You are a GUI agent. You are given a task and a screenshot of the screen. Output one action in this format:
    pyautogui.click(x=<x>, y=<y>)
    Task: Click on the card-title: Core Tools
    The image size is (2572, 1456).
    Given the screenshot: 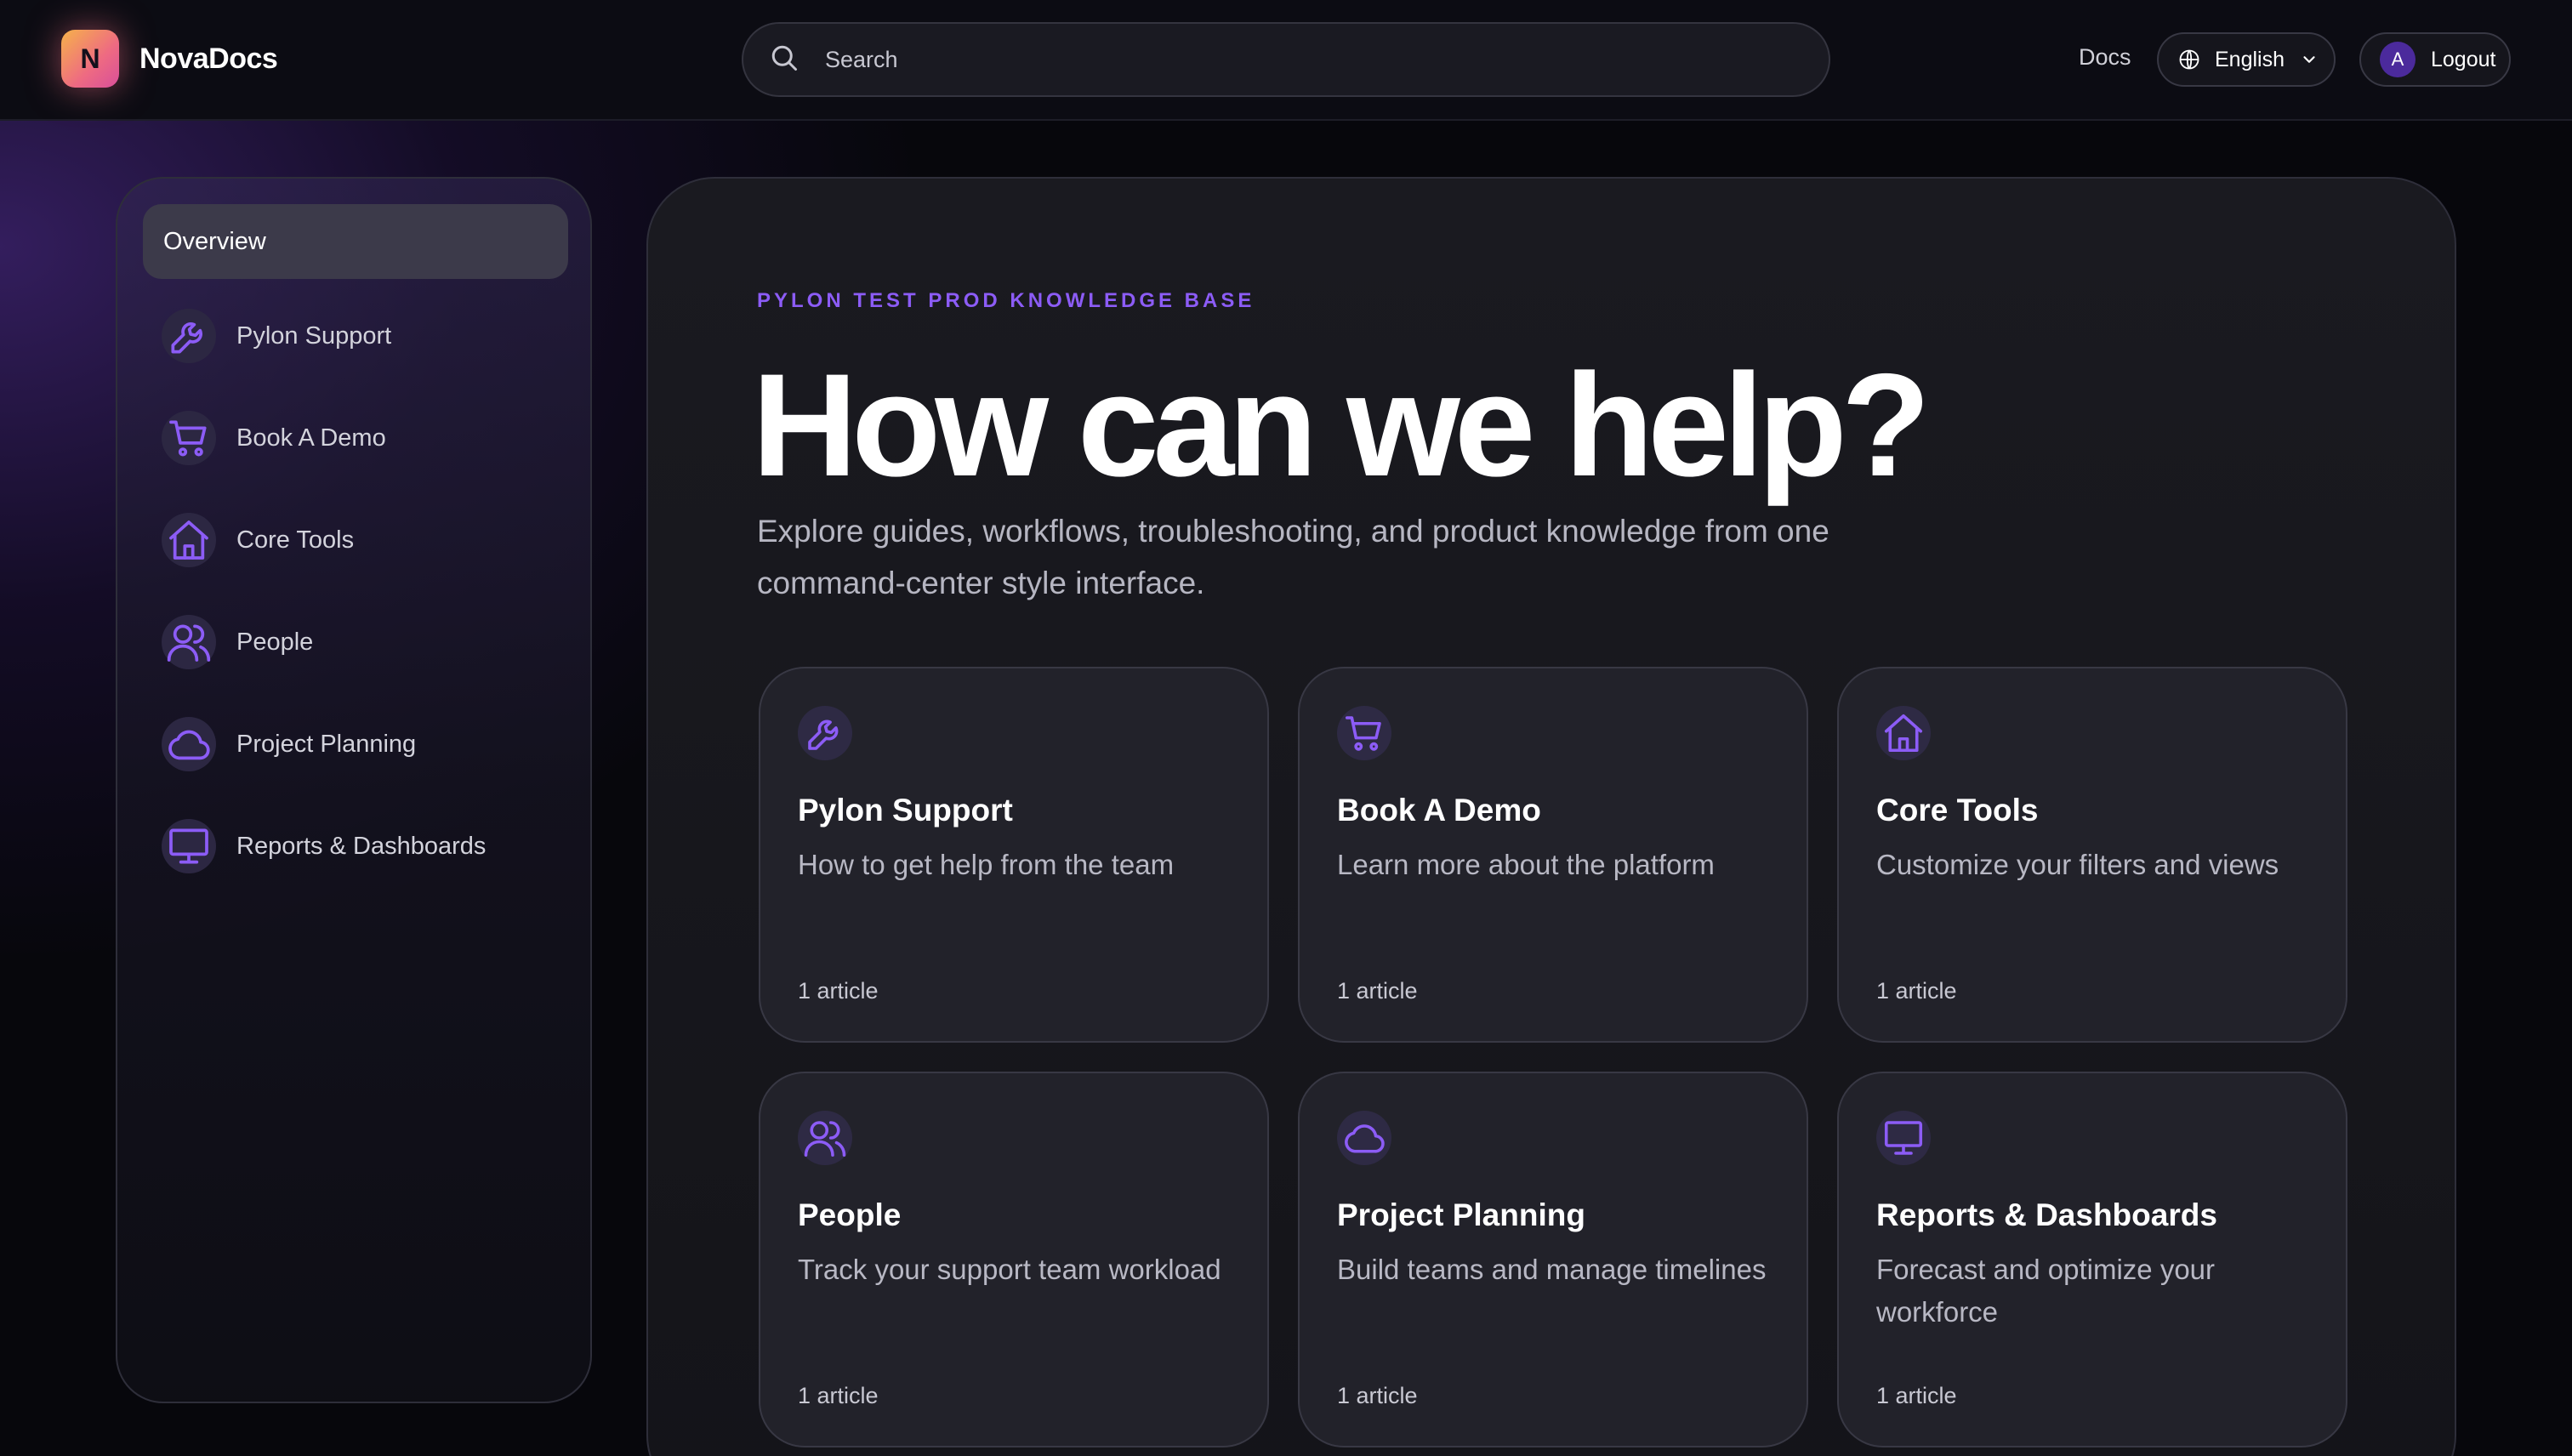 What is the action you would take?
    pyautogui.click(x=1958, y=810)
    